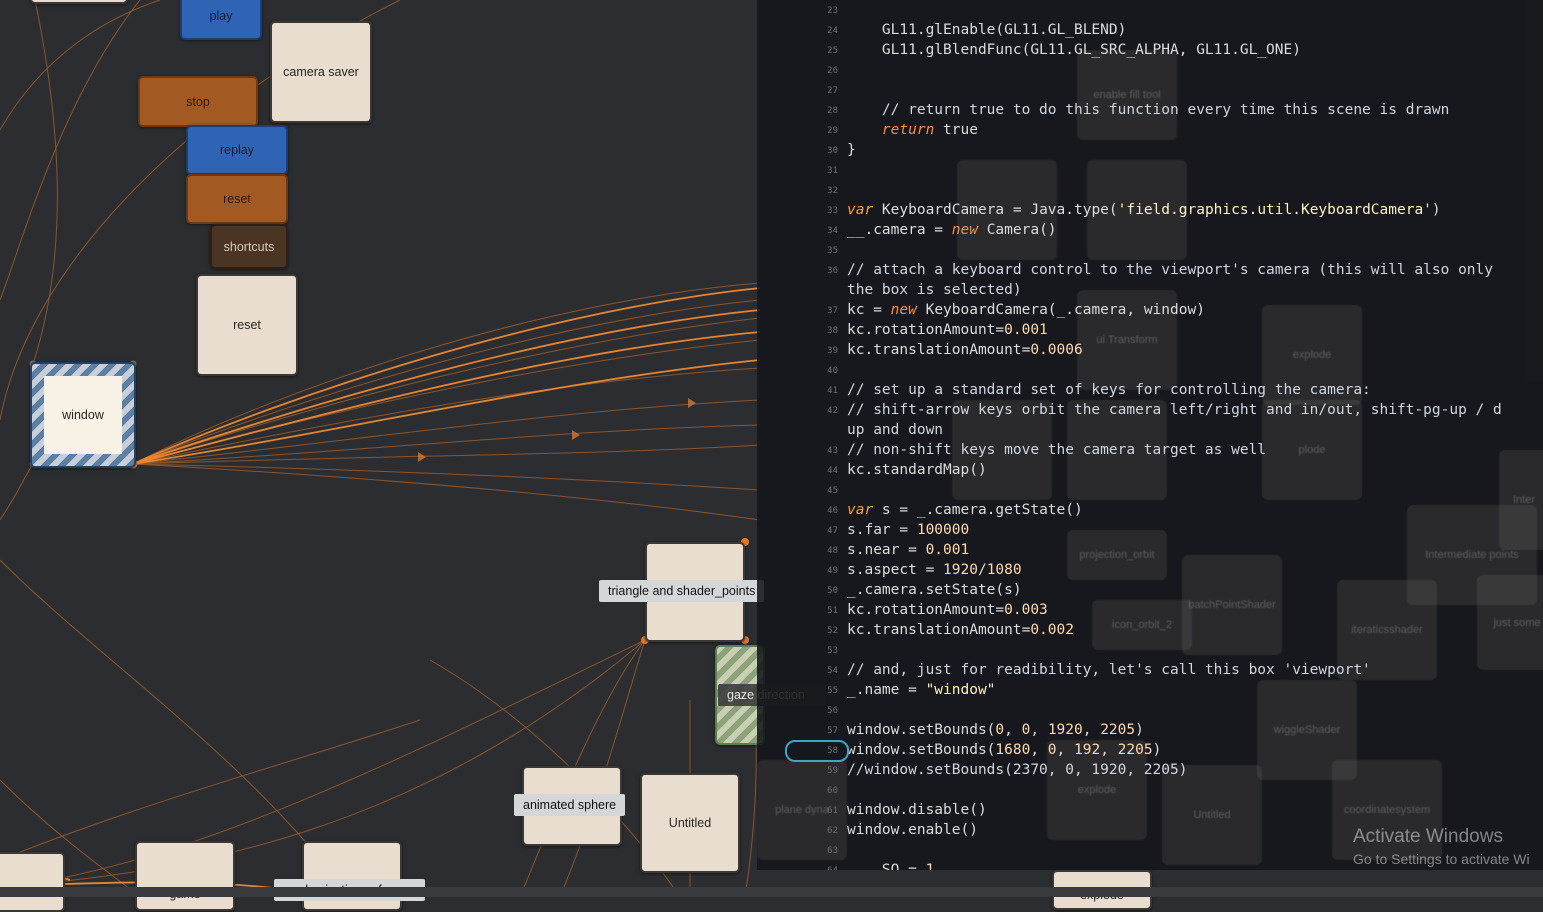  Describe the element at coordinates (1004, 750) in the screenshot. I see `code-line: window.setBounds(1680, 0, 192, 2205)` at that location.